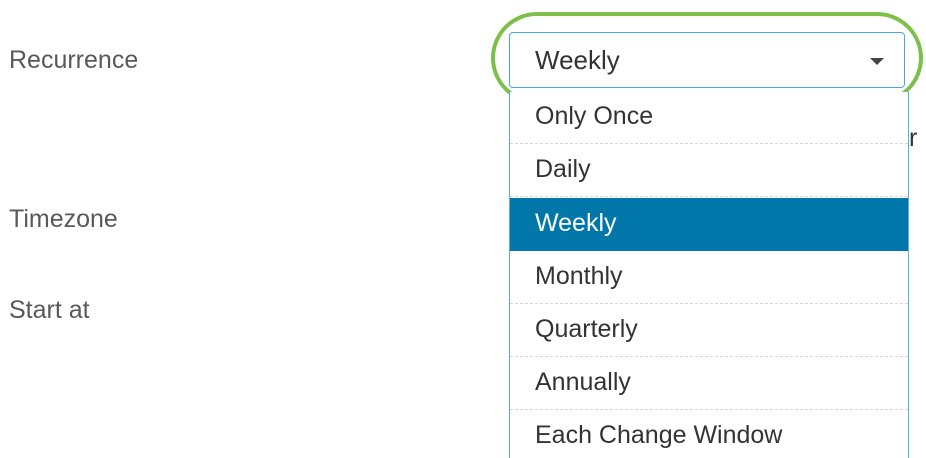 This screenshot has width=926, height=458. What do you see at coordinates (709, 170) in the screenshot?
I see `option-daily: Daily` at bounding box center [709, 170].